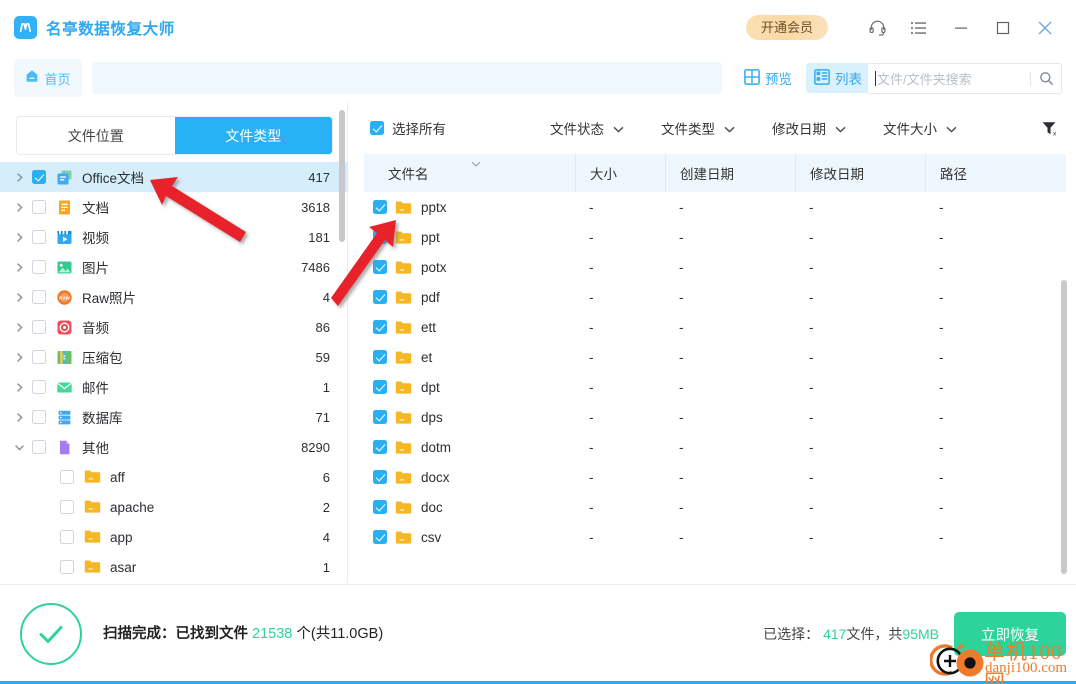 The image size is (1076, 684). Describe the element at coordinates (174, 177) in the screenshot. I see `tree-item-Office文档: Office文档 417` at that location.